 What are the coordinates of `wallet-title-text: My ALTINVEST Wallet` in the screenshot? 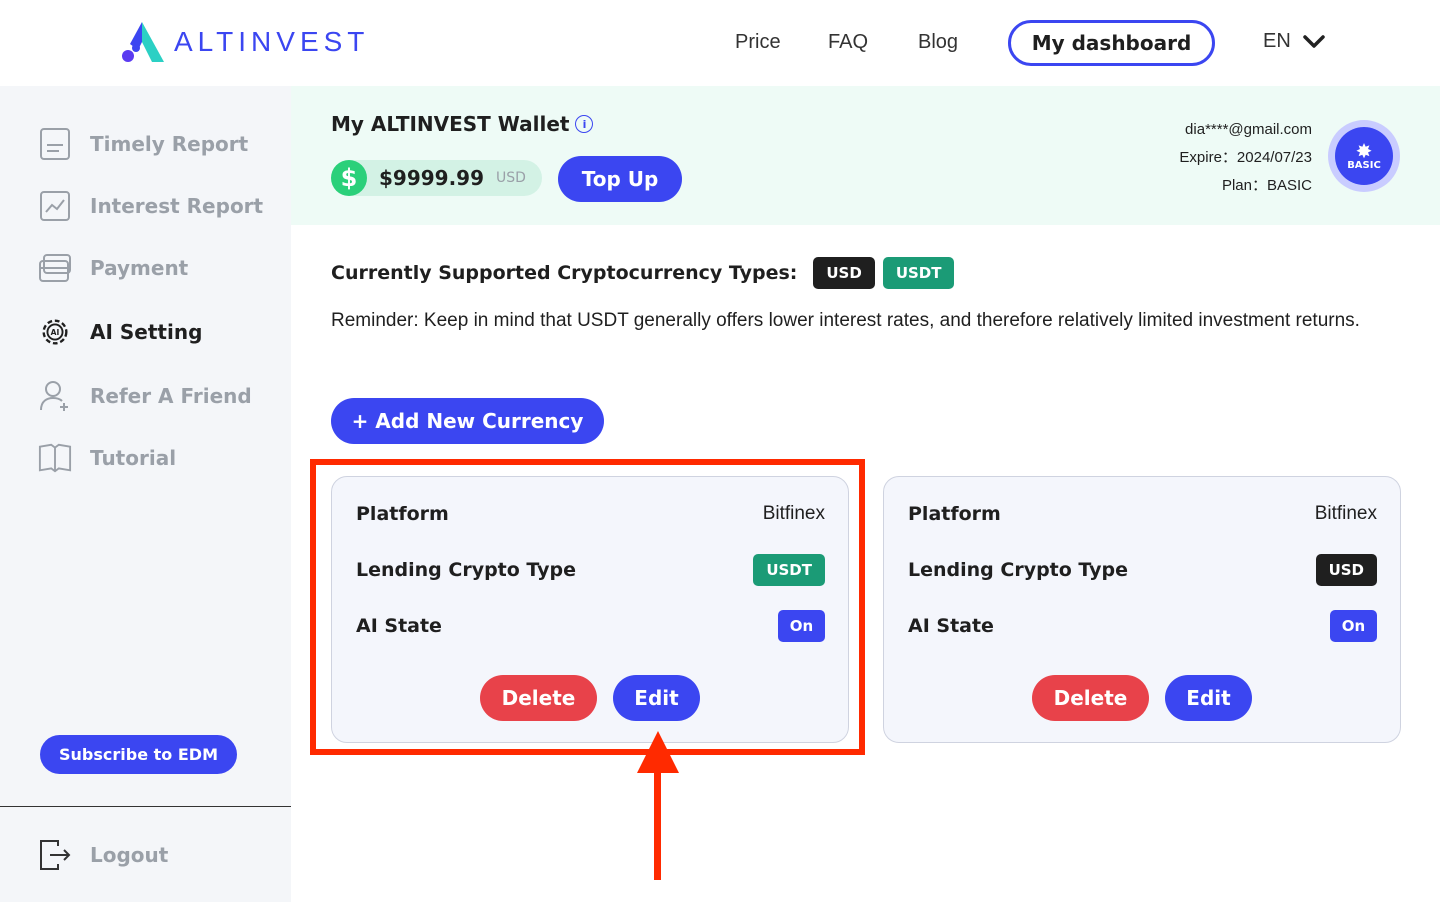 It's located at (450, 124).